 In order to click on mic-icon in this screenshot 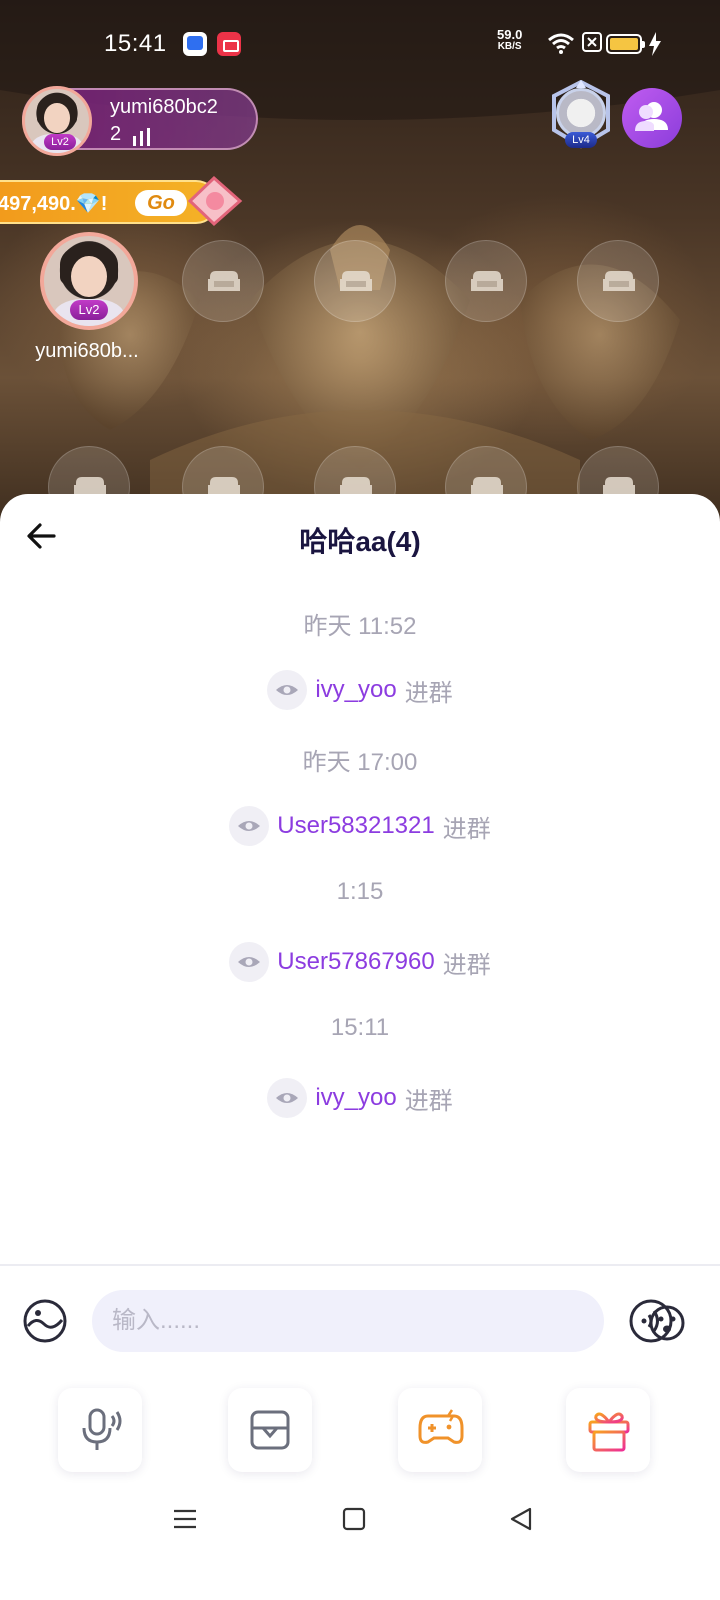, I will do `click(102, 1429)`.